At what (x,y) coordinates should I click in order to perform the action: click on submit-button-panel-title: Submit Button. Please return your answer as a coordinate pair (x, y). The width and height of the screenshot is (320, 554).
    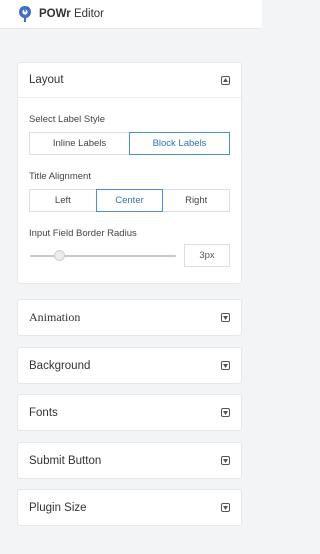
    Looking at the image, I should click on (65, 460).